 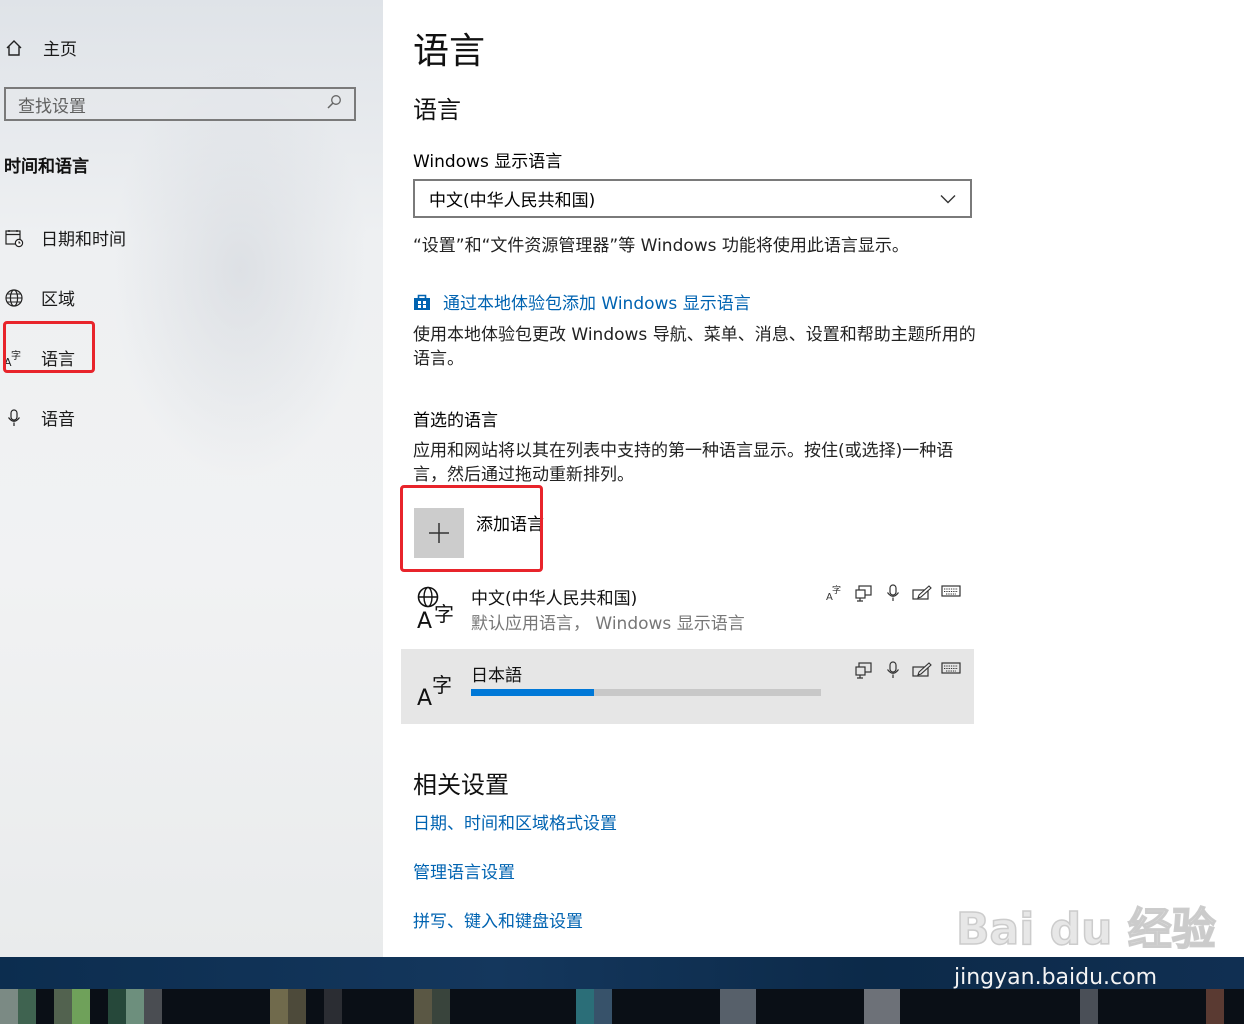 I want to click on date-time-region-format-link: 日期、时间和区域格式设置, so click(x=515, y=821).